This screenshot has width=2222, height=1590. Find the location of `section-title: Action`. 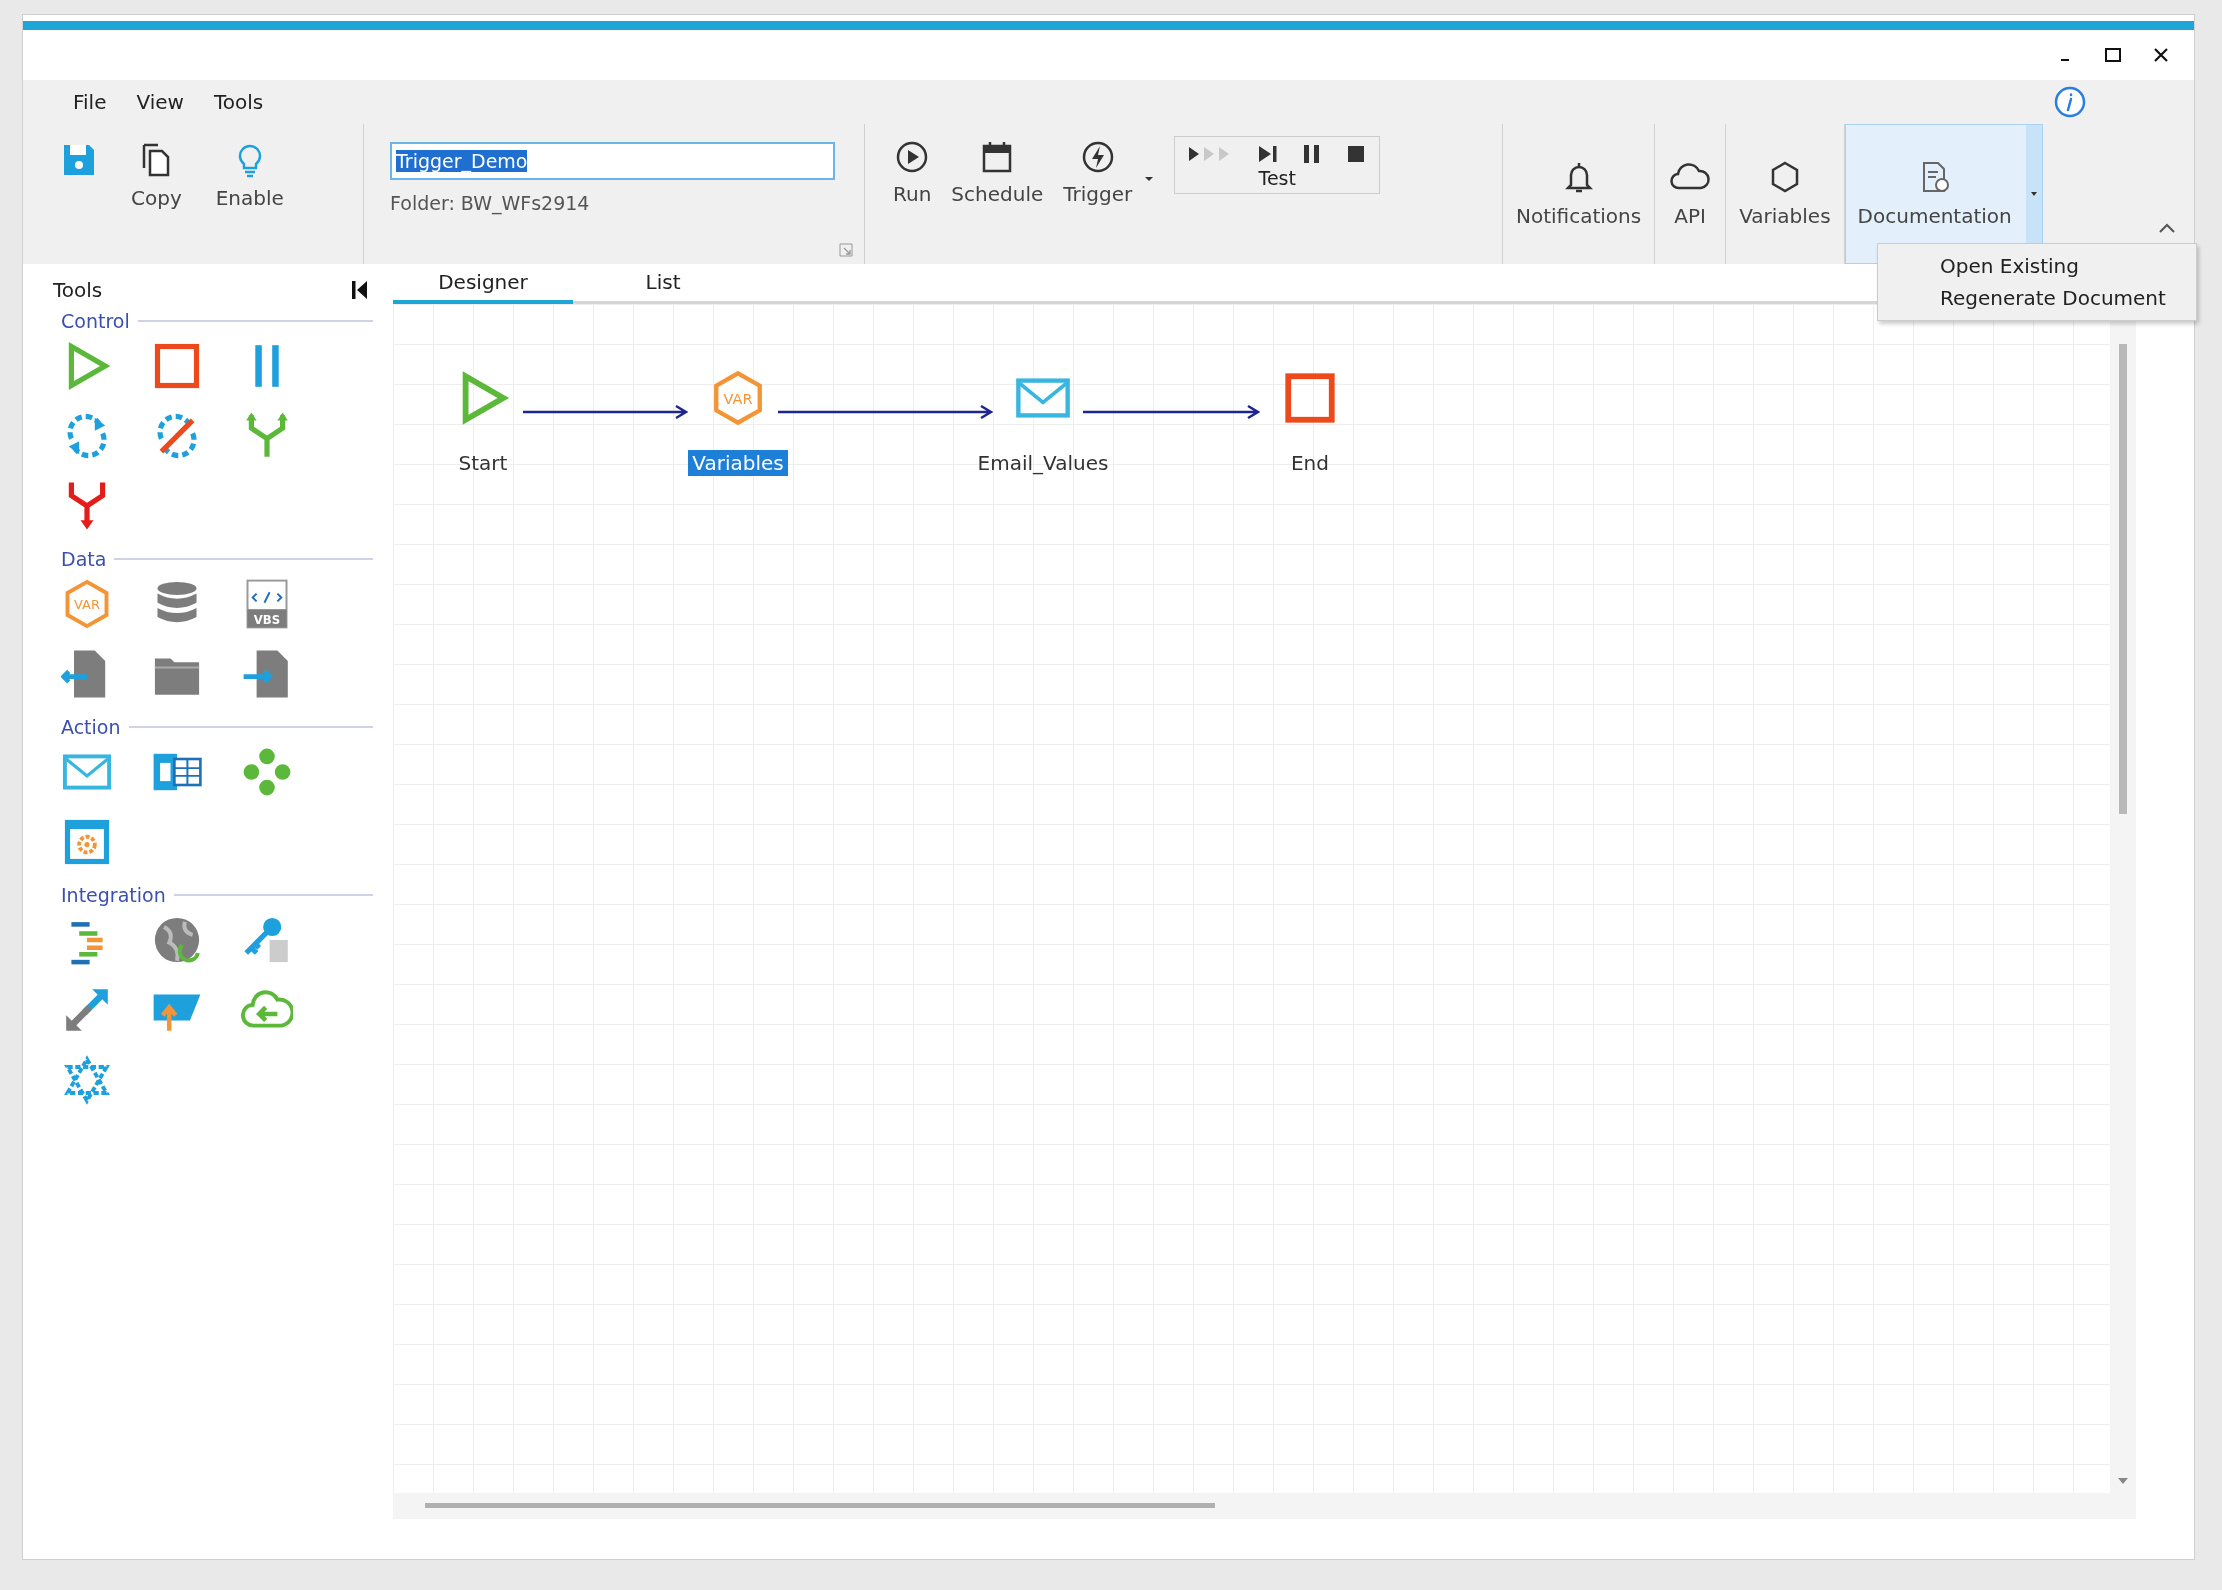

section-title: Action is located at coordinates (91, 727).